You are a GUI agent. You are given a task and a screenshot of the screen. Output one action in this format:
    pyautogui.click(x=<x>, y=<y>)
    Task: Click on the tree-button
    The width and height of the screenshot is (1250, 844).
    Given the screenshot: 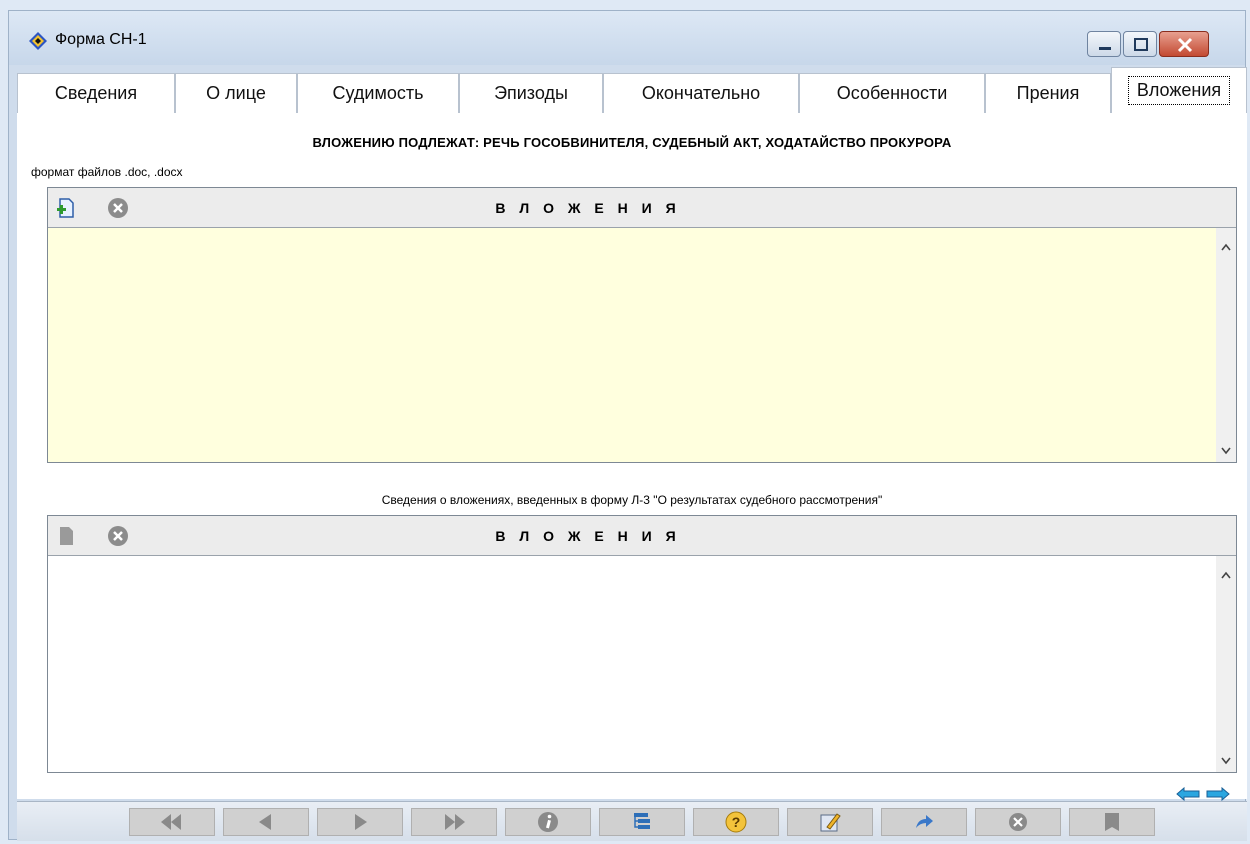 What is the action you would take?
    pyautogui.click(x=642, y=822)
    